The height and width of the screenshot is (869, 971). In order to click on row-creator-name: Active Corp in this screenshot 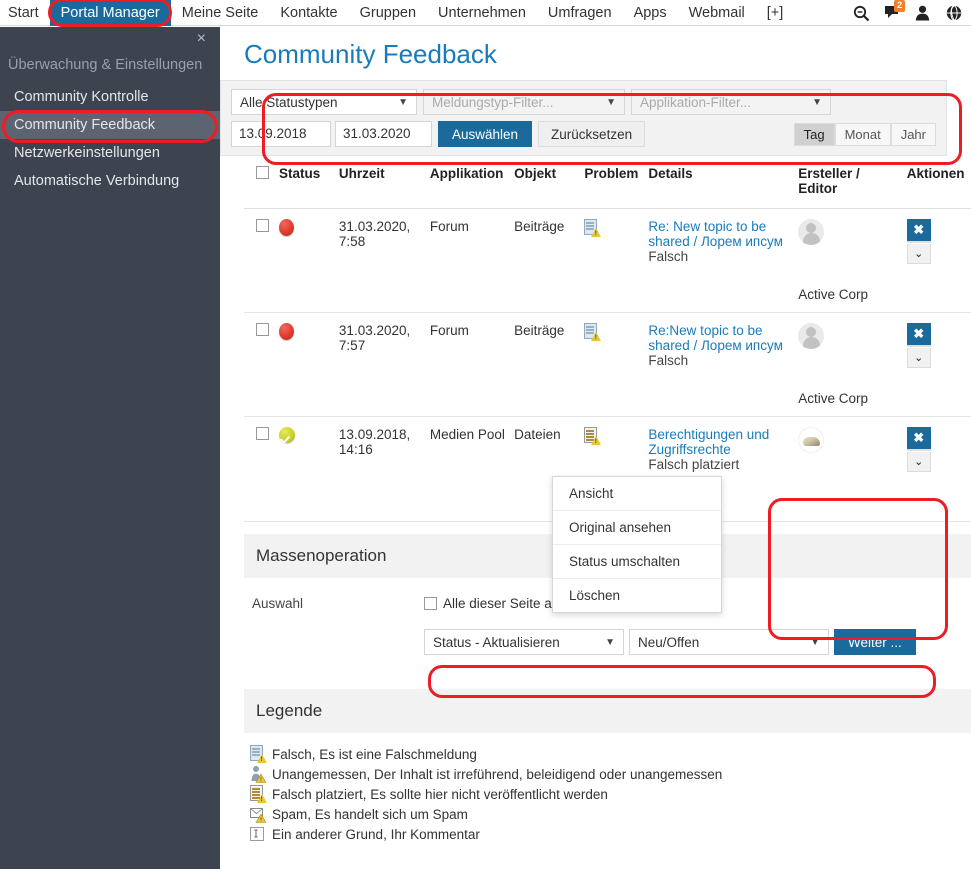, I will do `click(833, 398)`.